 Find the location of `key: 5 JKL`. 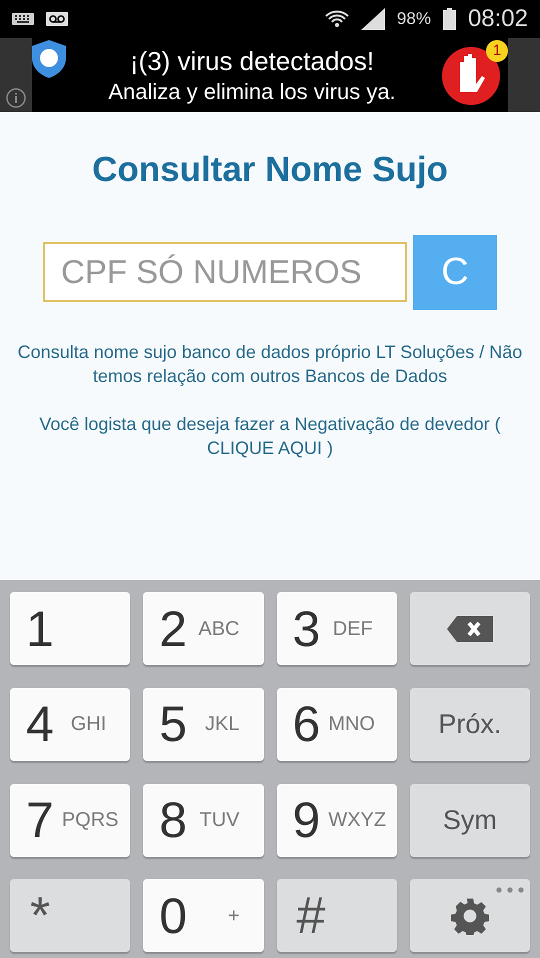

key: 5 JKL is located at coordinates (203, 724).